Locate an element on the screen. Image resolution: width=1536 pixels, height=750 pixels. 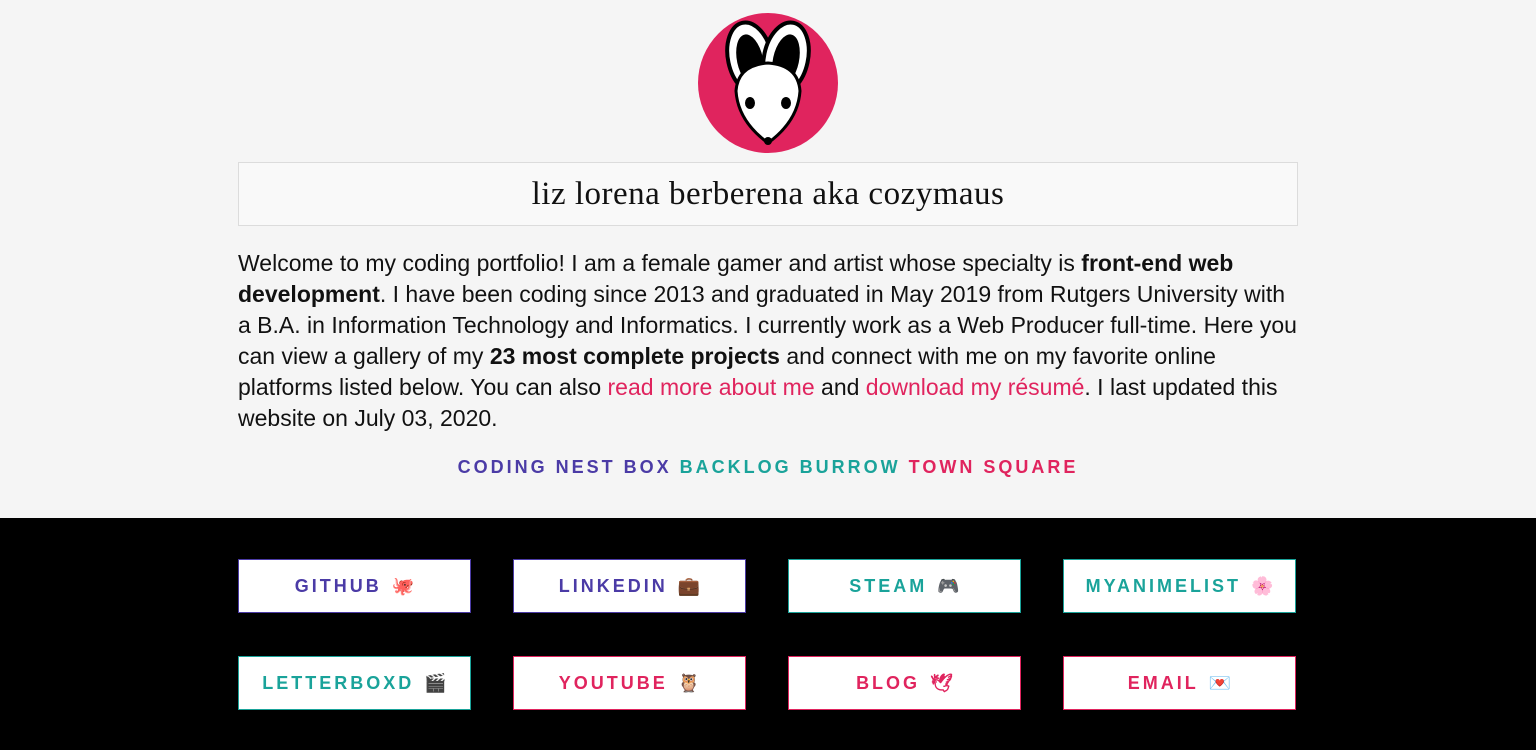
steam-button: STEAM 🎮 is located at coordinates (904, 586).